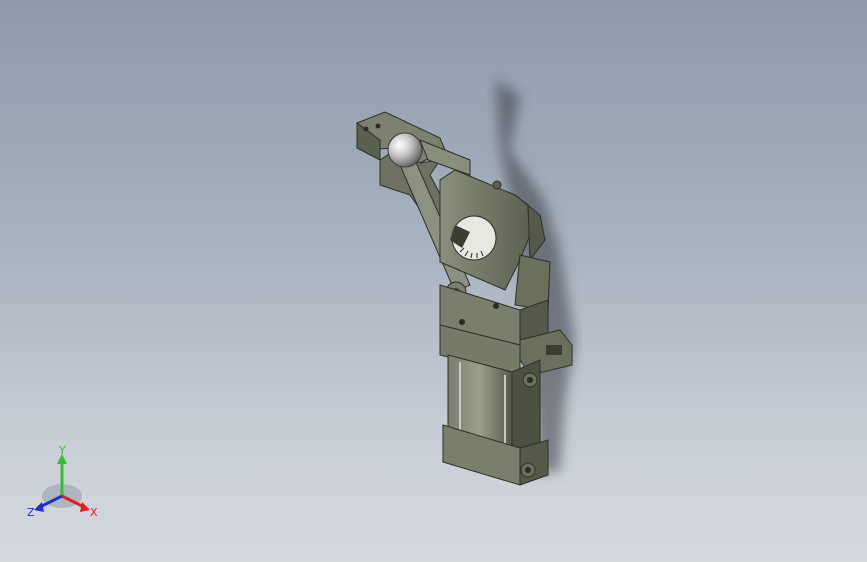  I want to click on y-label: Y, so click(62, 451).